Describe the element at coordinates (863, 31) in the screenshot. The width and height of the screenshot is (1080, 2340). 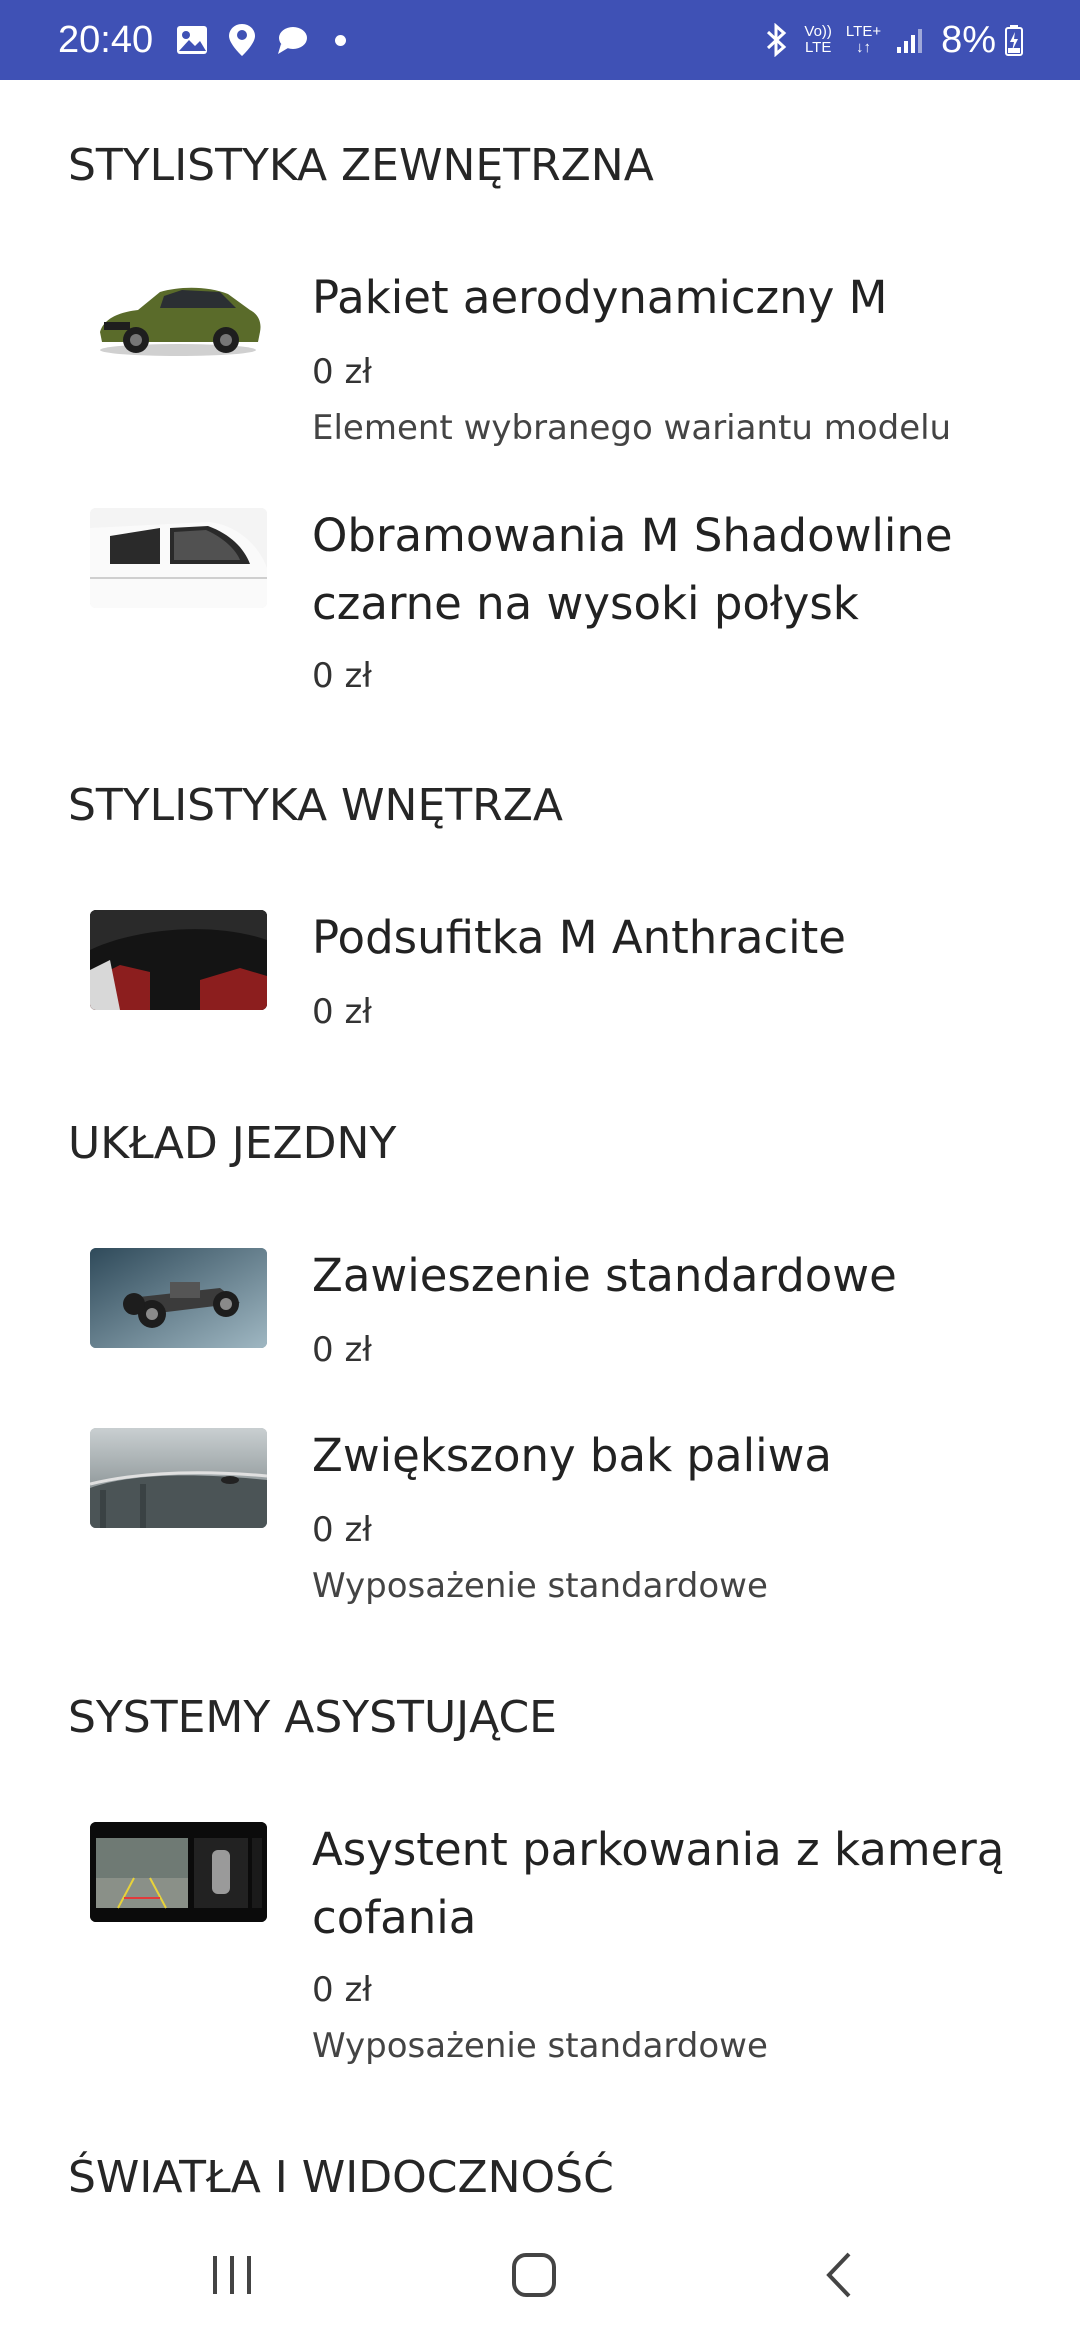
I see `lte-plus-label: LTE+` at that location.